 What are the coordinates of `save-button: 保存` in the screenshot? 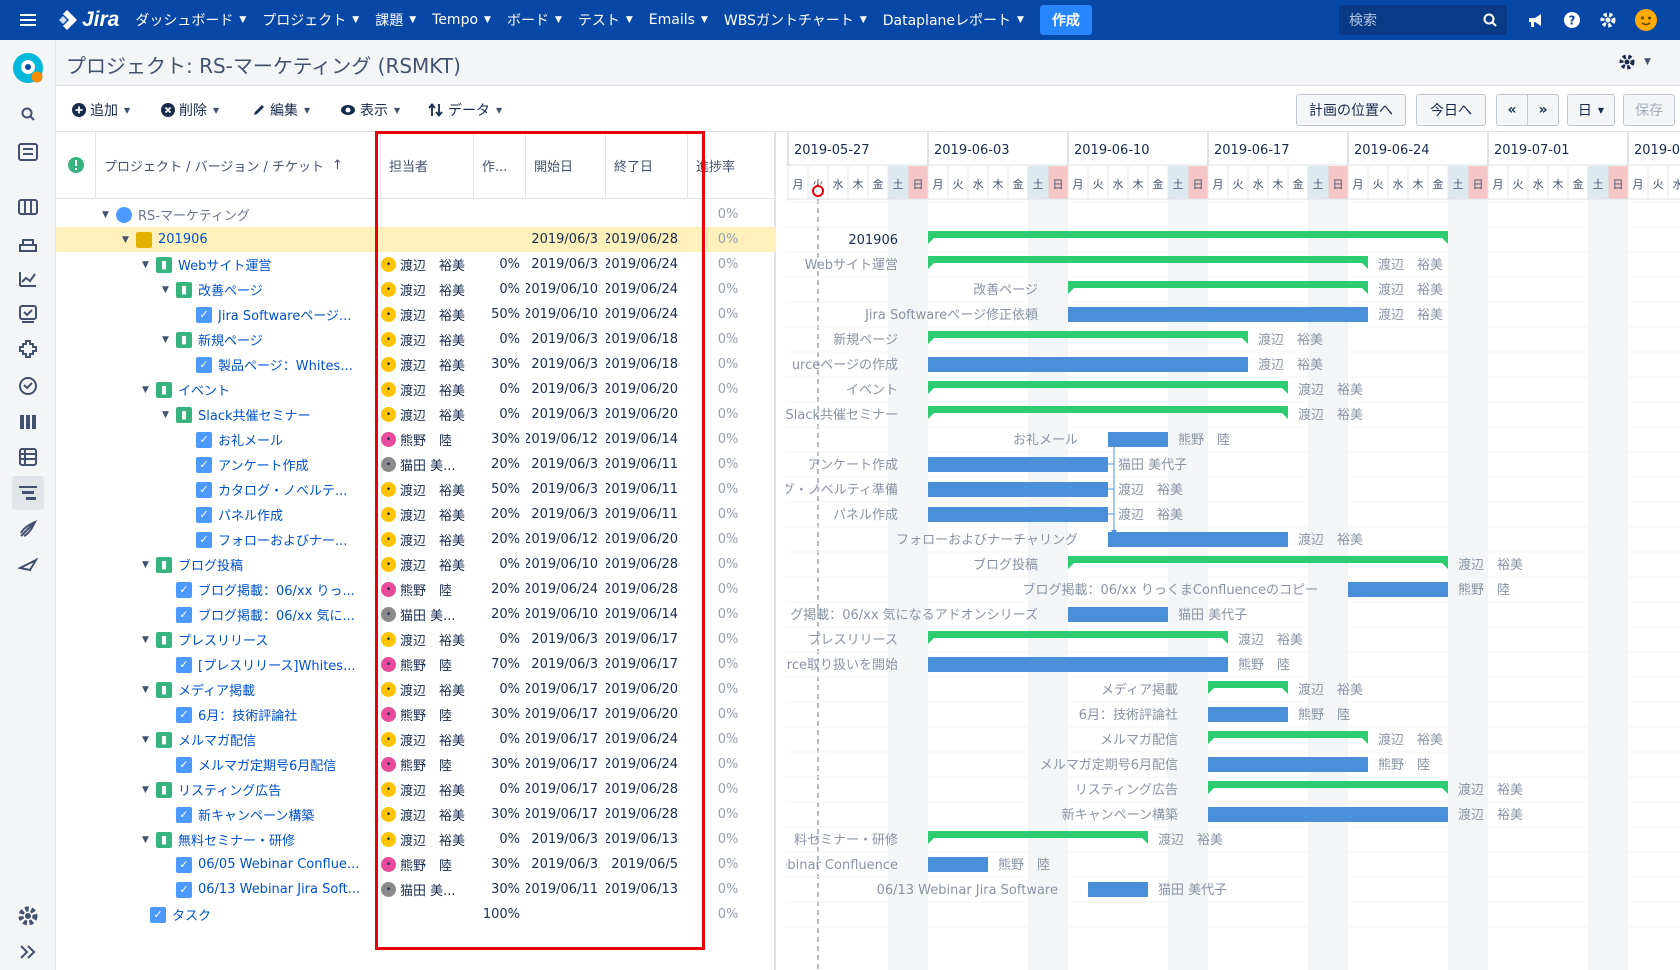 It's located at (1649, 110).